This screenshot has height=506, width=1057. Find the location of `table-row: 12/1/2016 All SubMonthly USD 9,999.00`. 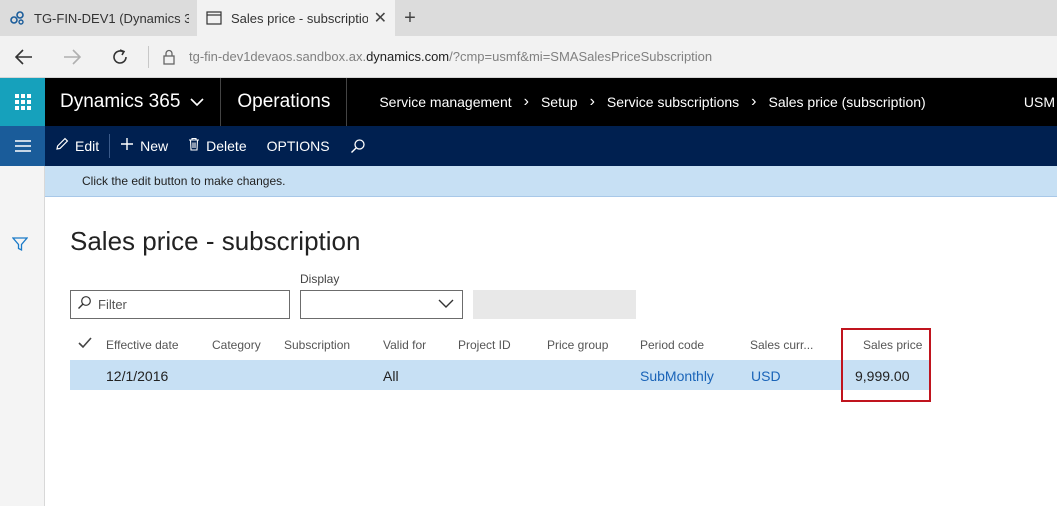

table-row: 12/1/2016 All SubMonthly USD 9,999.00 is located at coordinates (500, 375).